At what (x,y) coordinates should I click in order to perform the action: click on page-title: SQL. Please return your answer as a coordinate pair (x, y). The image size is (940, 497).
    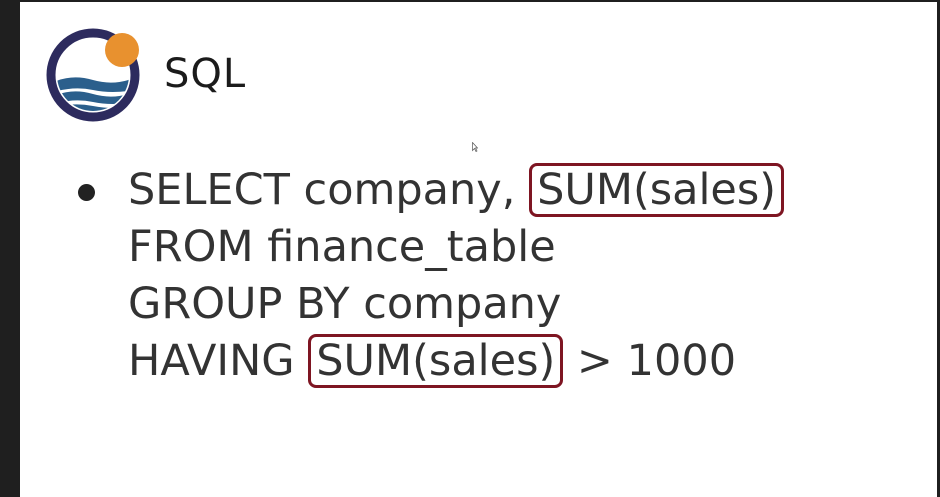
    Looking at the image, I should click on (205, 74).